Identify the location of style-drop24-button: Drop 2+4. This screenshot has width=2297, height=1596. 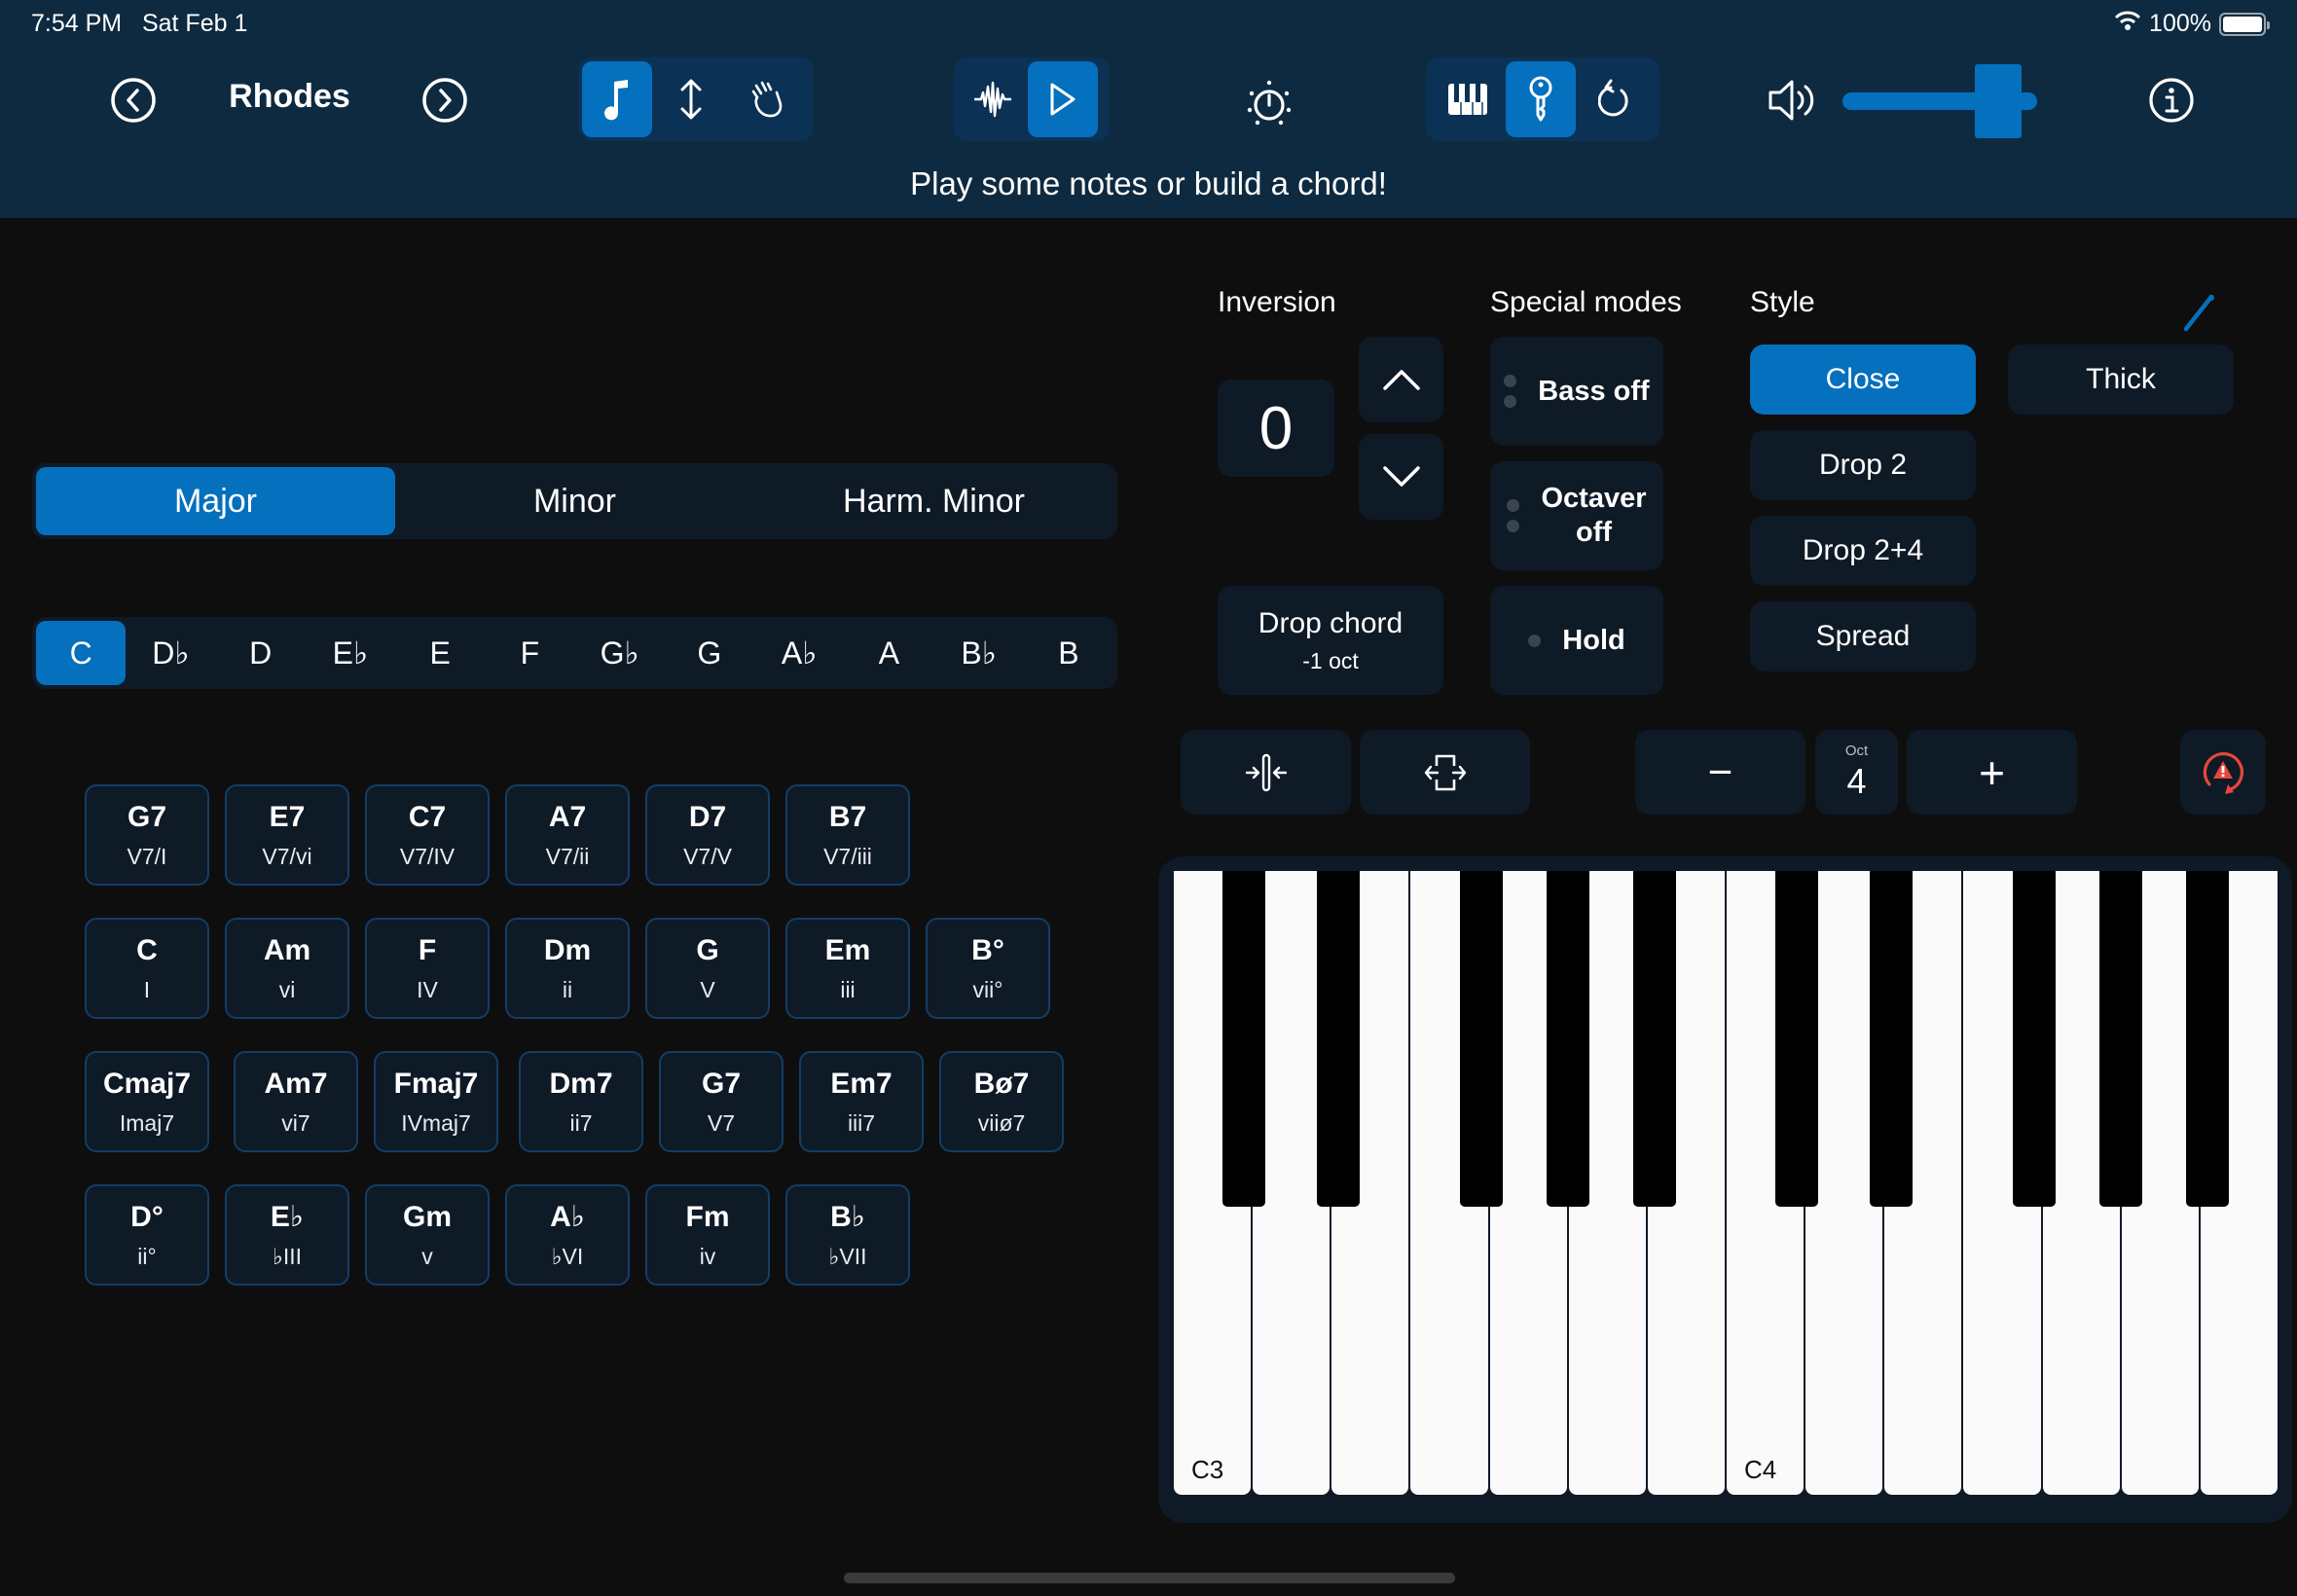
(1863, 551).